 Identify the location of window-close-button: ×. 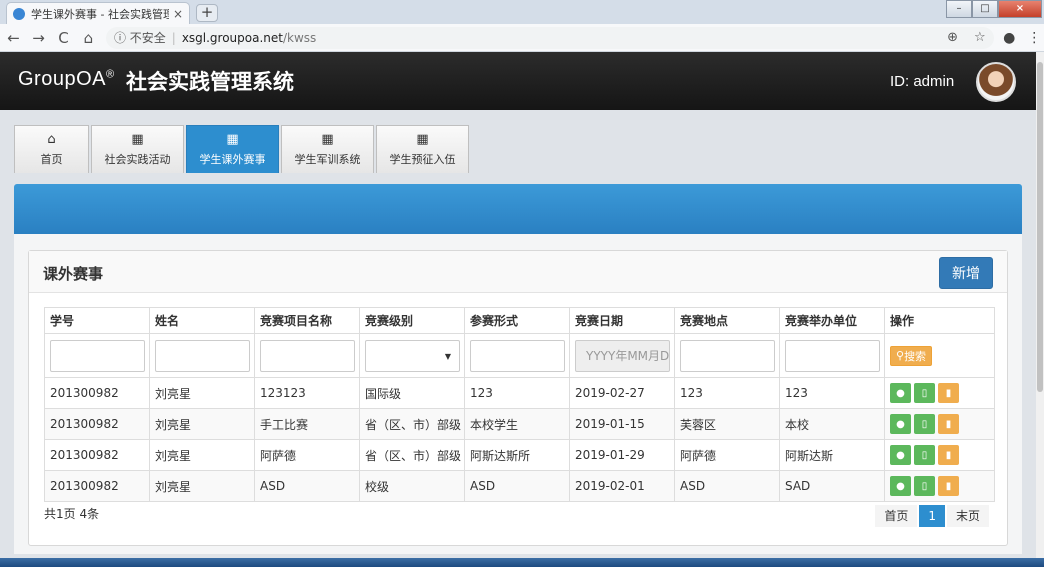
(1020, 9).